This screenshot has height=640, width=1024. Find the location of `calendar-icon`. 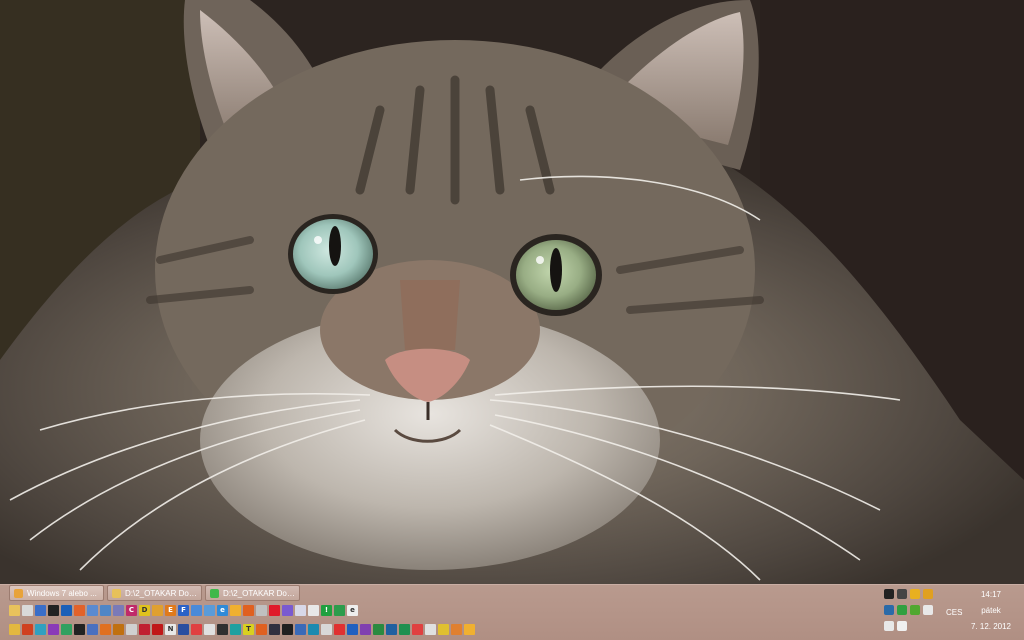

calendar-icon is located at coordinates (209, 629).